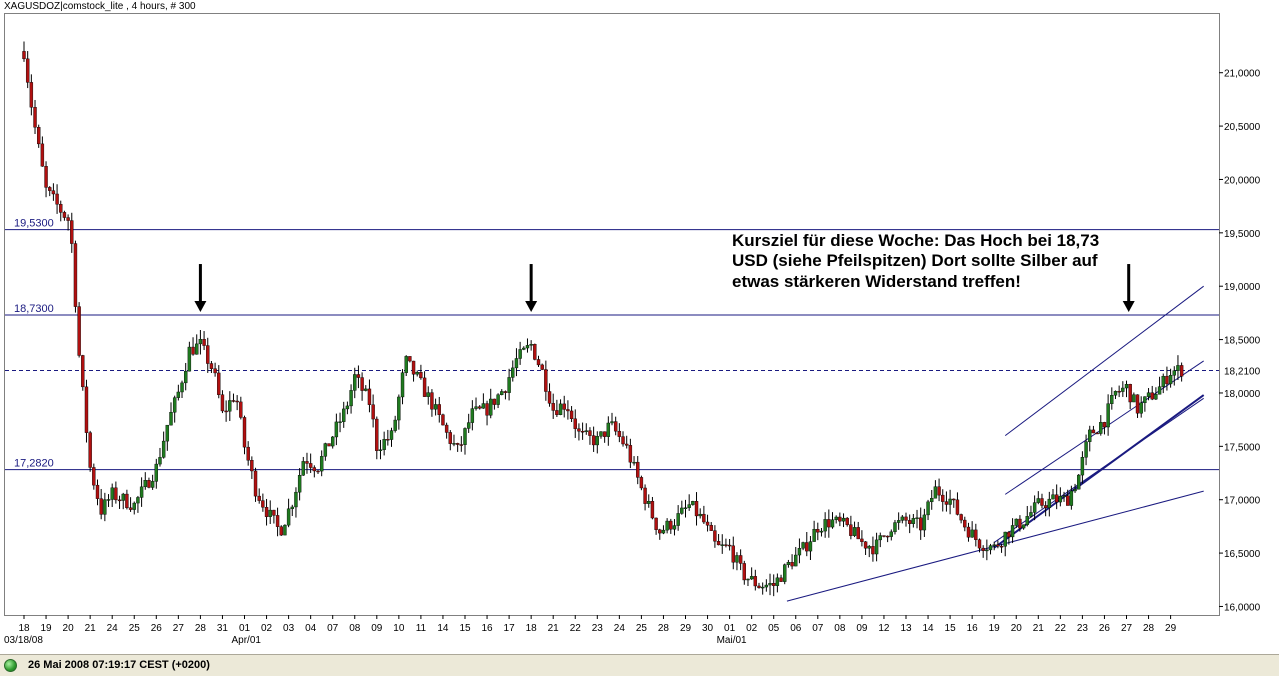 The height and width of the screenshot is (676, 1279). Describe the element at coordinates (884, 628) in the screenshot. I see `x-tick-label-39: 12` at that location.